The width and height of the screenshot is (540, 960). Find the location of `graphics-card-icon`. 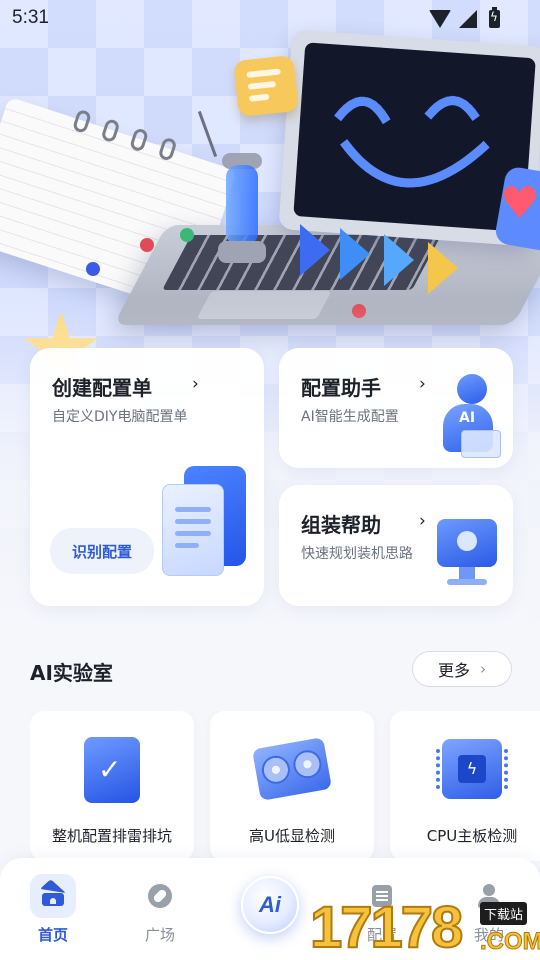

graphics-card-icon is located at coordinates (292, 769).